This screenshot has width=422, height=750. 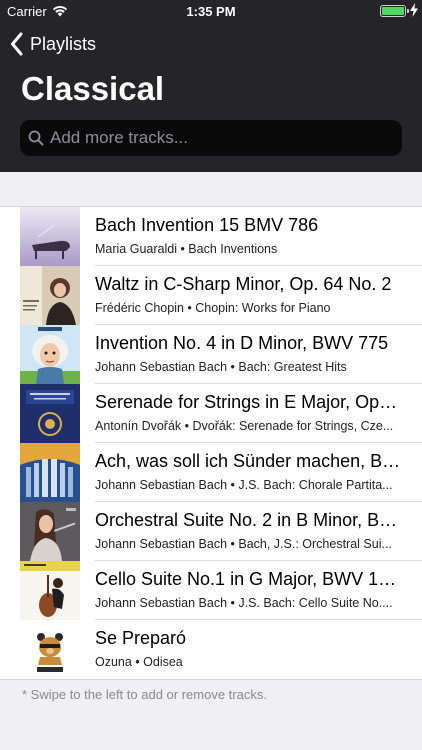 I want to click on bear-logo-art, so click(x=50, y=649).